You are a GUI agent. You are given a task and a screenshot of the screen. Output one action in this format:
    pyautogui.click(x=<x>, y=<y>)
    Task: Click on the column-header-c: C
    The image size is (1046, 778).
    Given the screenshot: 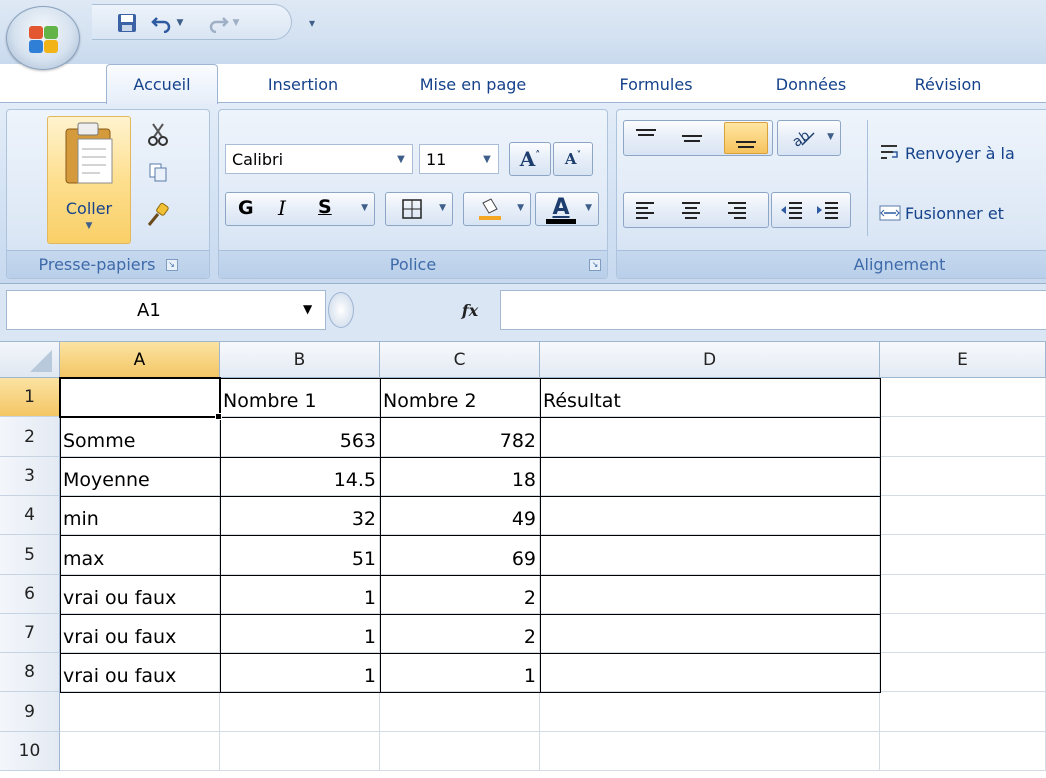 What is the action you would take?
    pyautogui.click(x=460, y=360)
    